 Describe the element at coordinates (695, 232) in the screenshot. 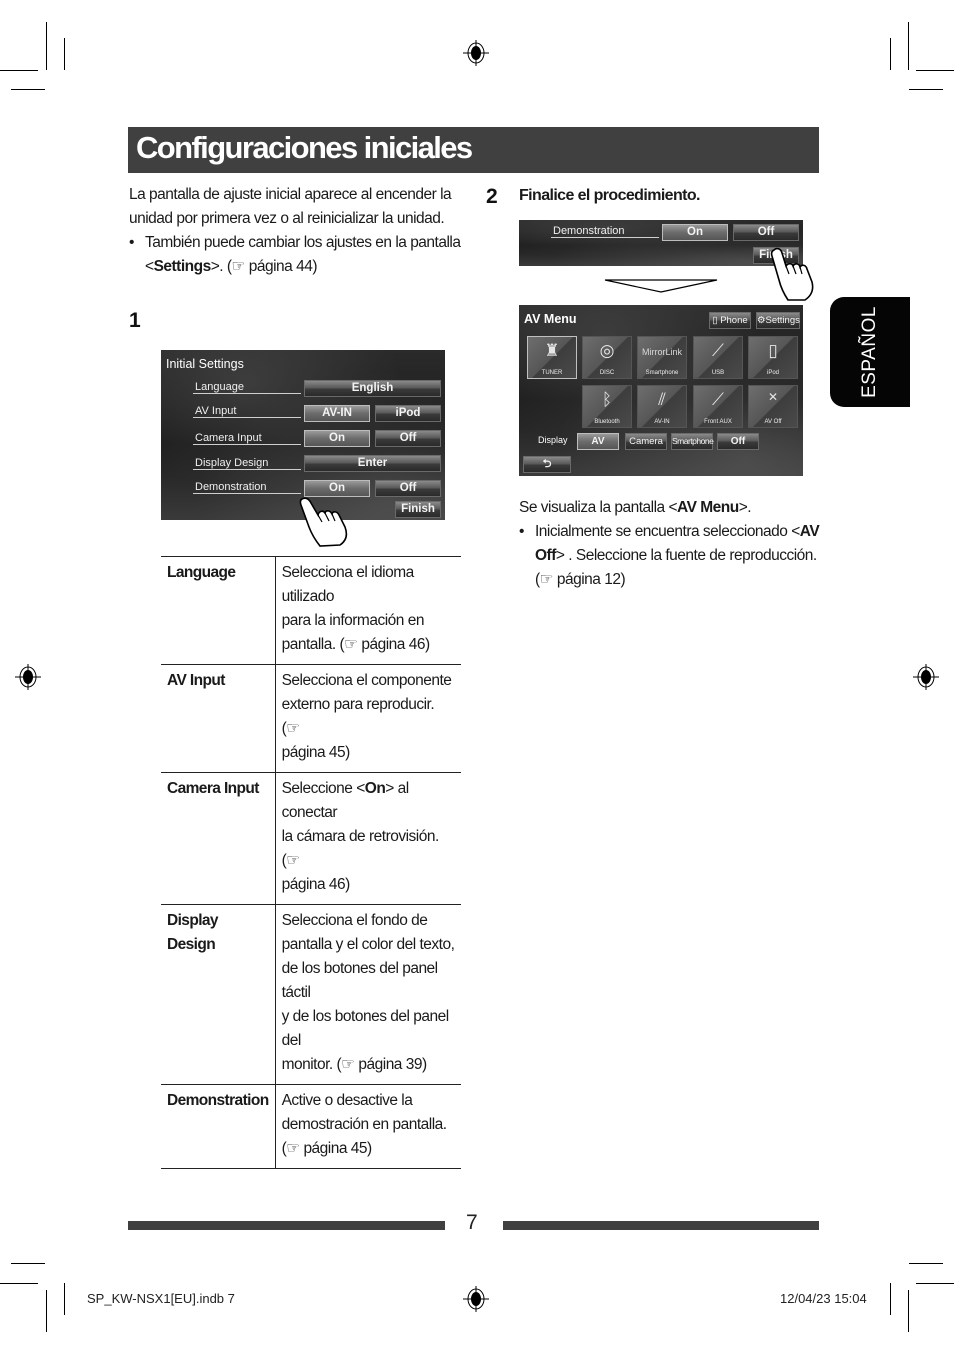

I see `demonstration-on-button: On` at that location.